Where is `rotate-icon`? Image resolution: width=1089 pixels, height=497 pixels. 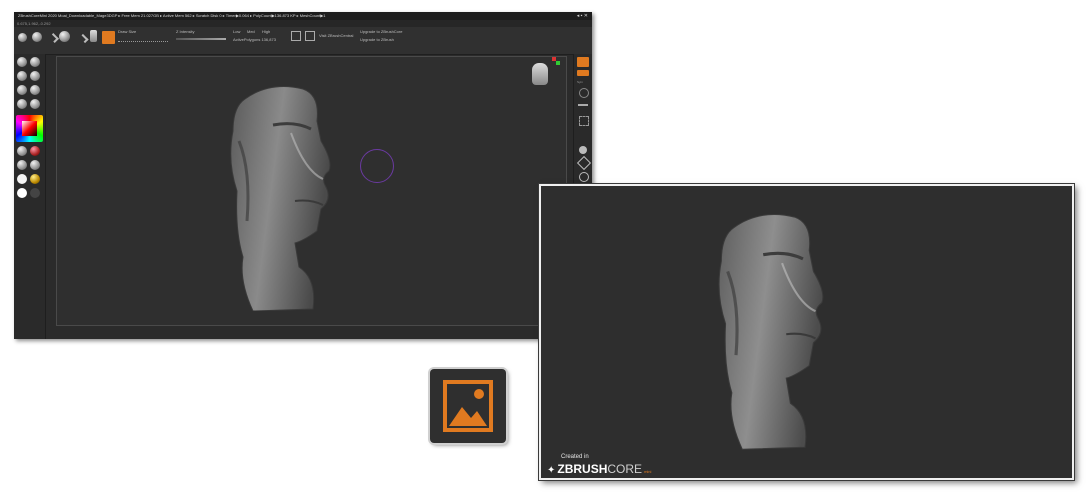
rotate-icon is located at coordinates (584, 177).